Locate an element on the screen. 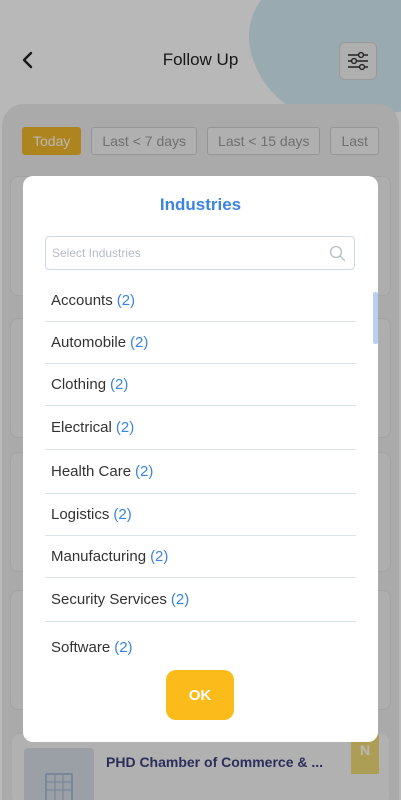  list-item-software: Software (2) is located at coordinates (200, 647).